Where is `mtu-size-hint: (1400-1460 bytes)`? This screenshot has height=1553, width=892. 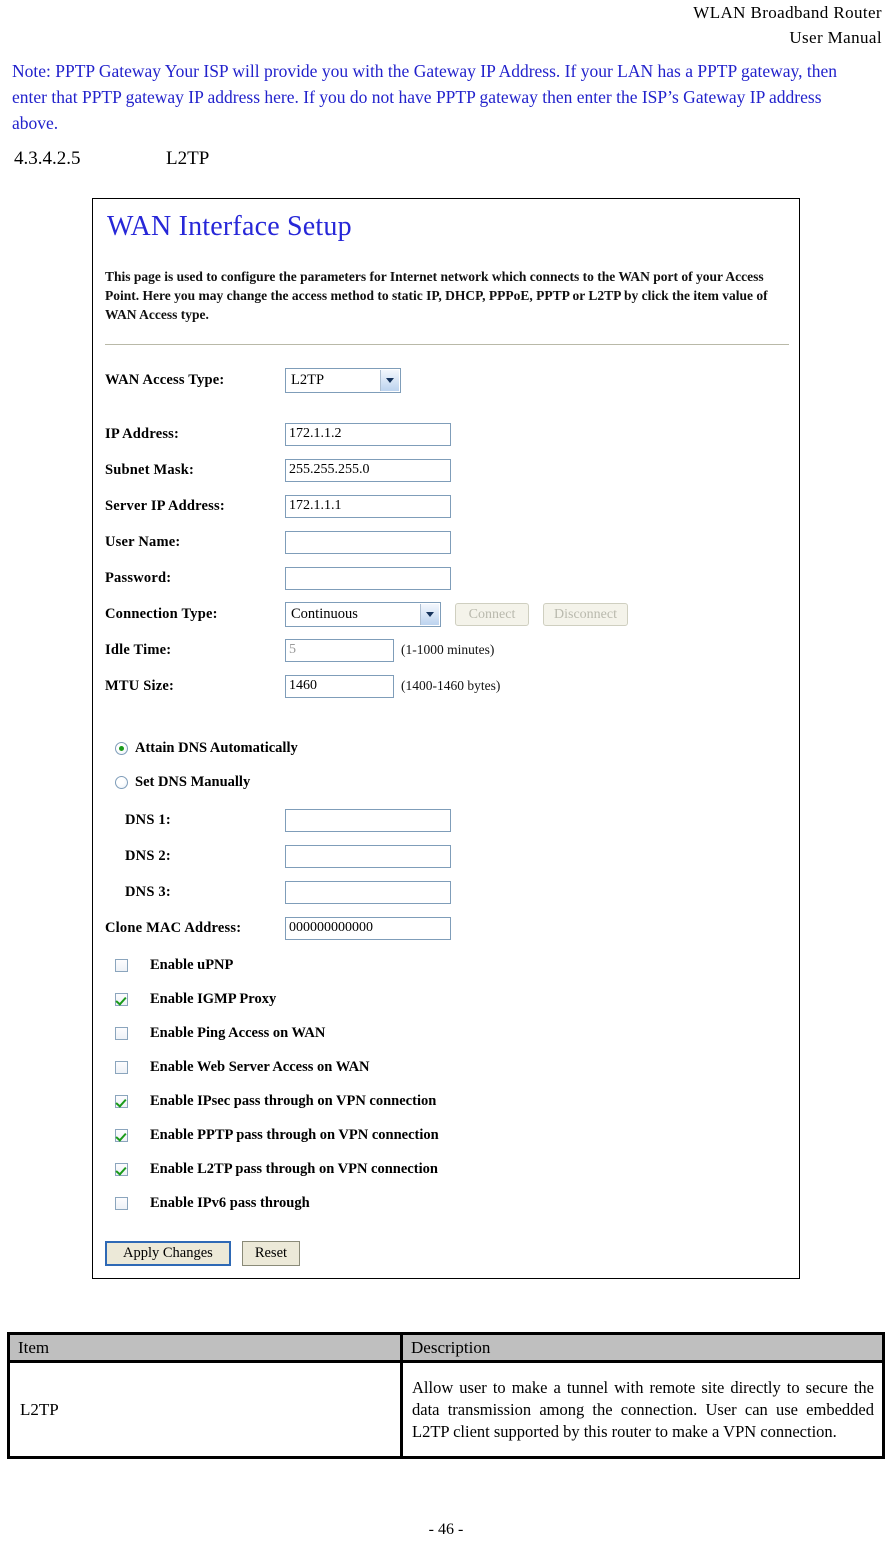 mtu-size-hint: (1400-1460 bytes) is located at coordinates (451, 685).